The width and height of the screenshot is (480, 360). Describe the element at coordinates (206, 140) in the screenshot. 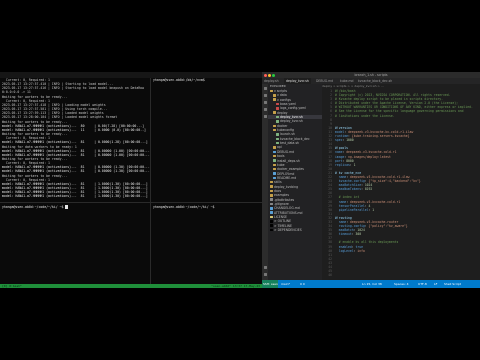

I see `tmux-pane-top-right: yhanga@ssen-ab0d:/bk/~/nvm$` at that location.